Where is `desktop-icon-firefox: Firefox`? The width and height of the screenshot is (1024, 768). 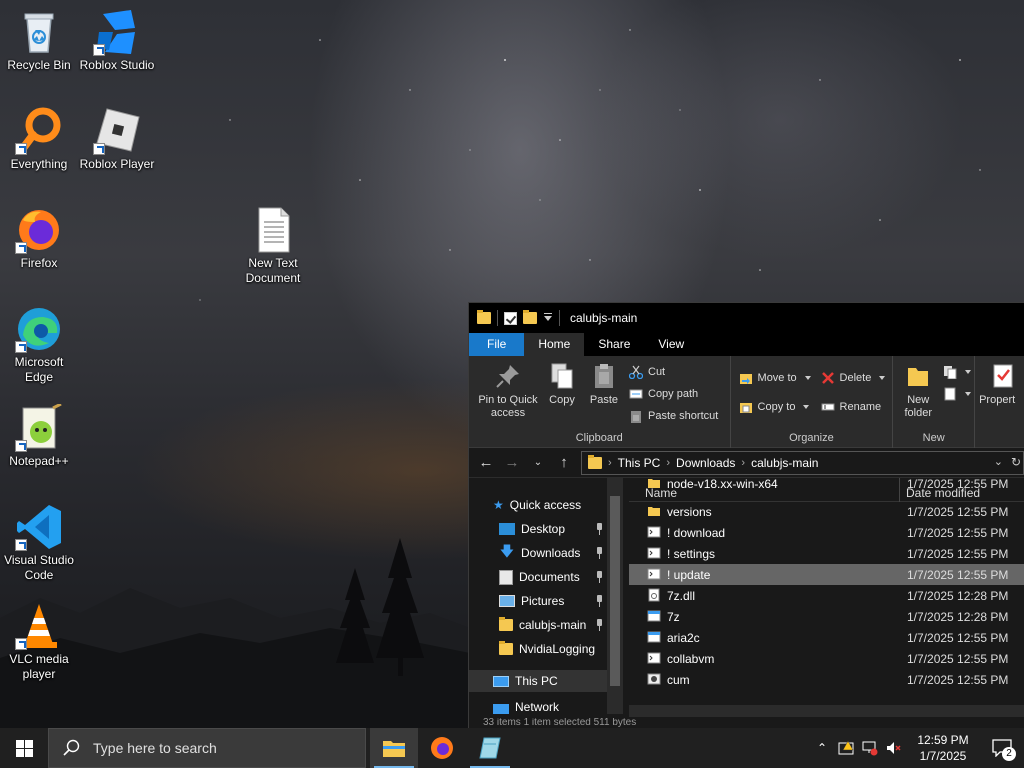 desktop-icon-firefox: Firefox is located at coordinates (39, 238).